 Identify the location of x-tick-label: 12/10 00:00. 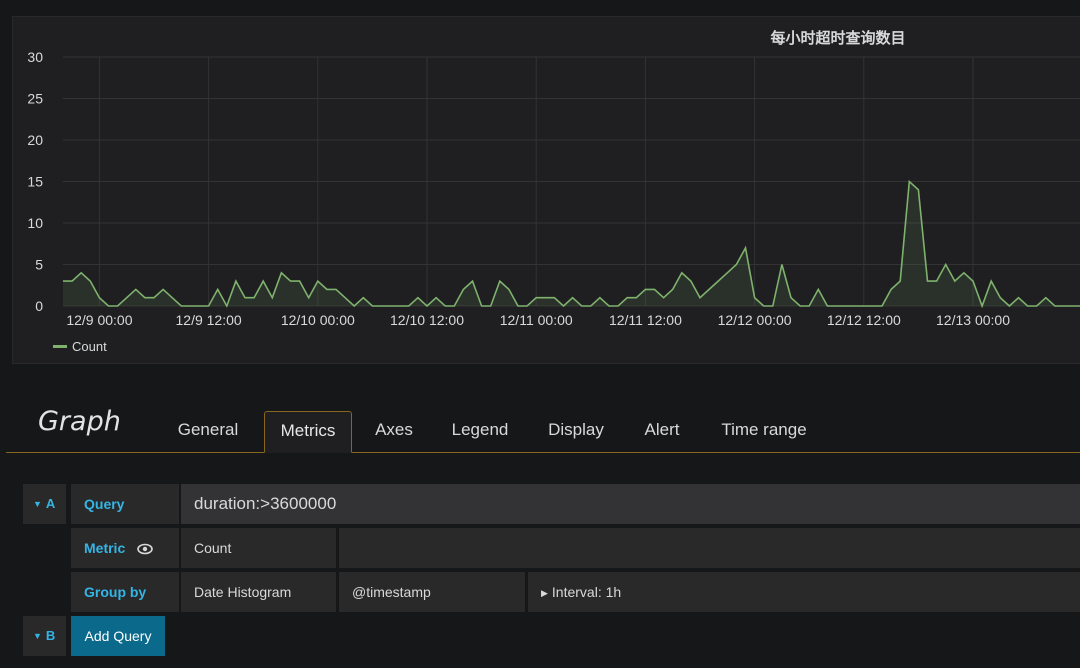
(318, 320).